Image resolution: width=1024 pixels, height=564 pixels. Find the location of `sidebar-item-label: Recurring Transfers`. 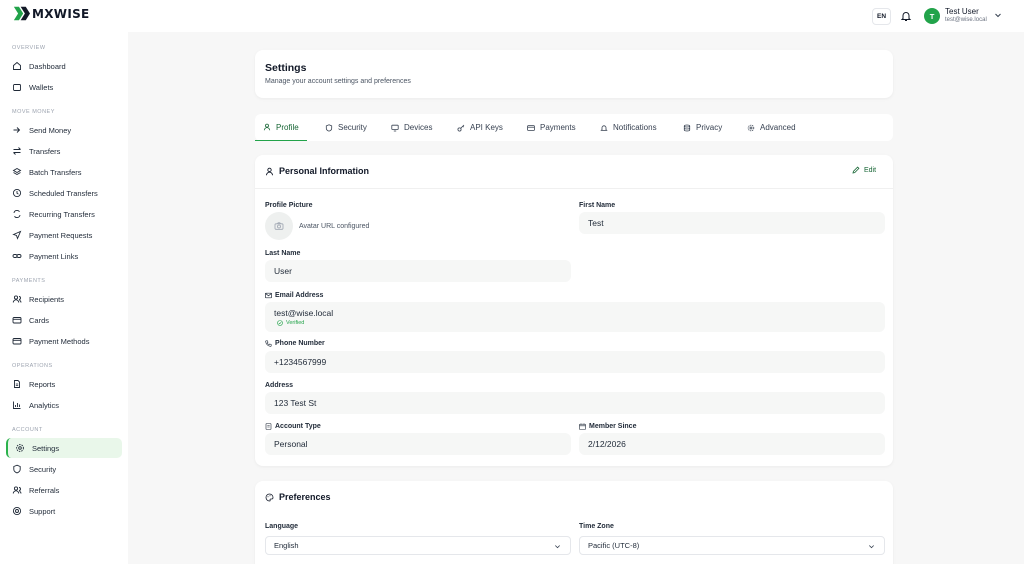

sidebar-item-label: Recurring Transfers is located at coordinates (62, 214).